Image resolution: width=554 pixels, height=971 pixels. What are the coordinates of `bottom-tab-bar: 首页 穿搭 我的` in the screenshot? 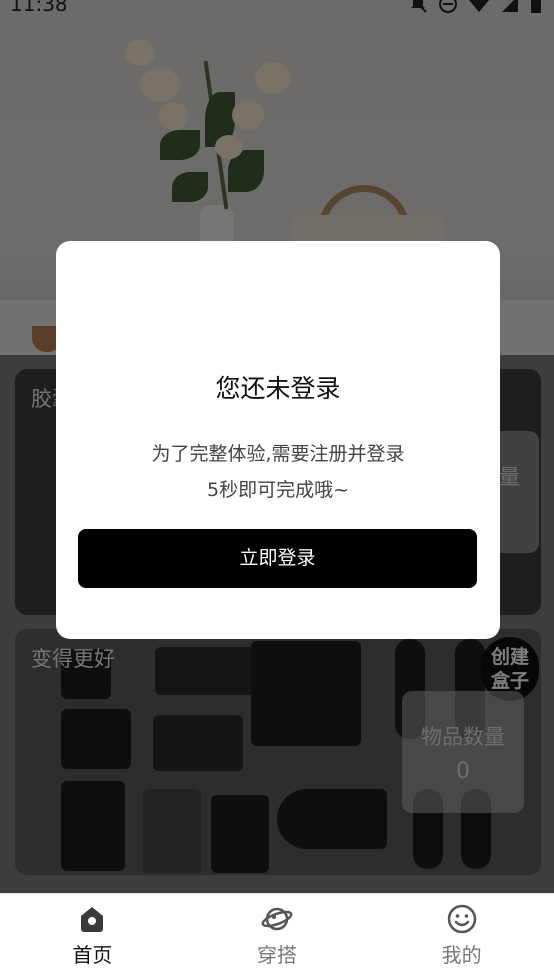 It's located at (277, 932).